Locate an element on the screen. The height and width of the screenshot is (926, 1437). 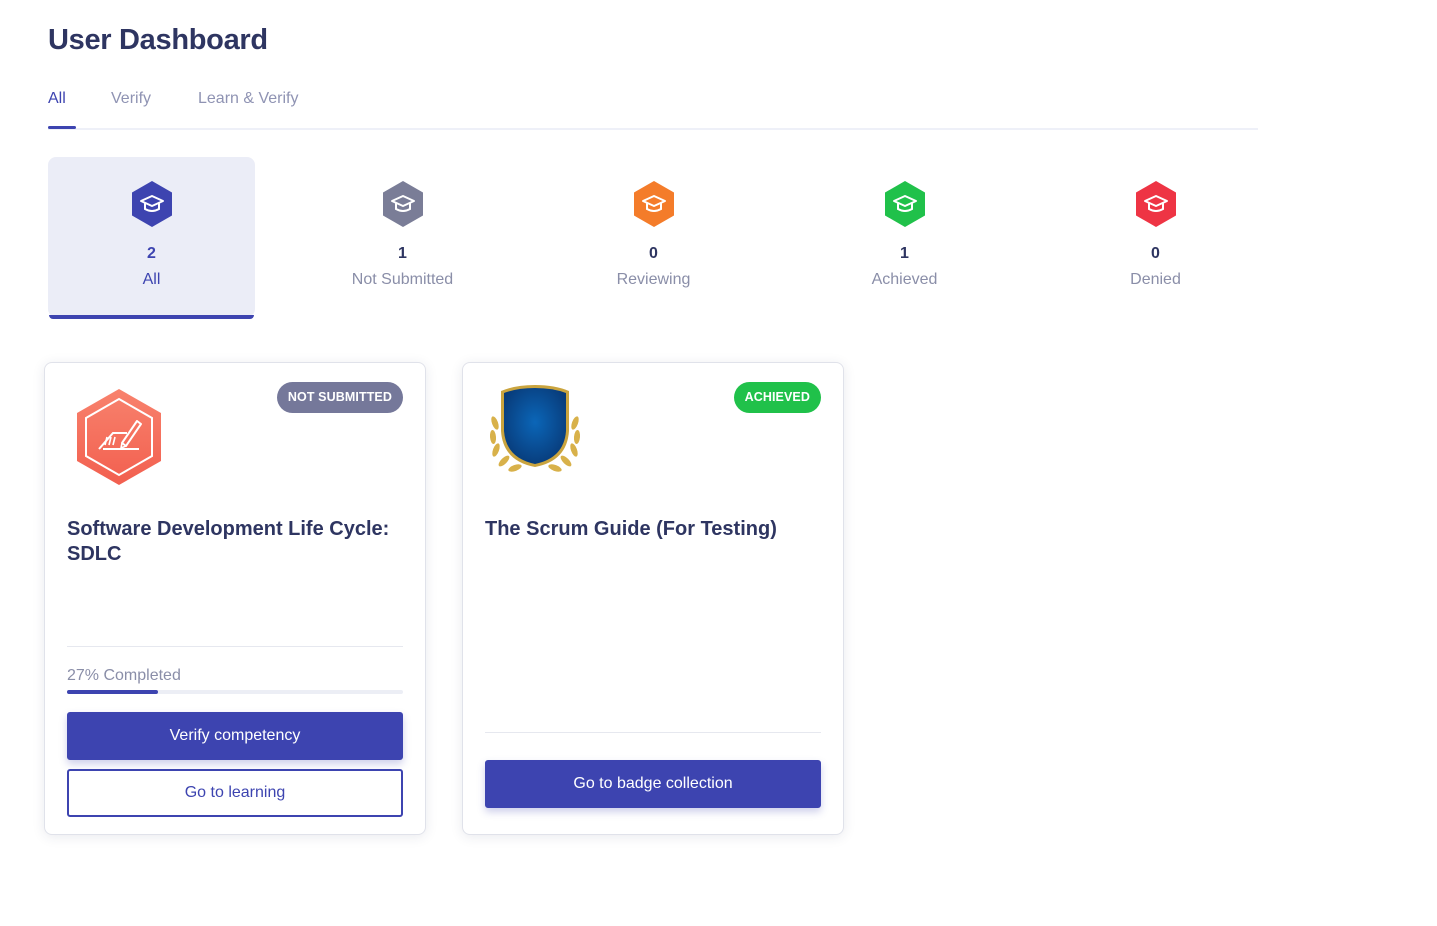
card-title: The Scrum Guide (For Testing) is located at coordinates (631, 529).